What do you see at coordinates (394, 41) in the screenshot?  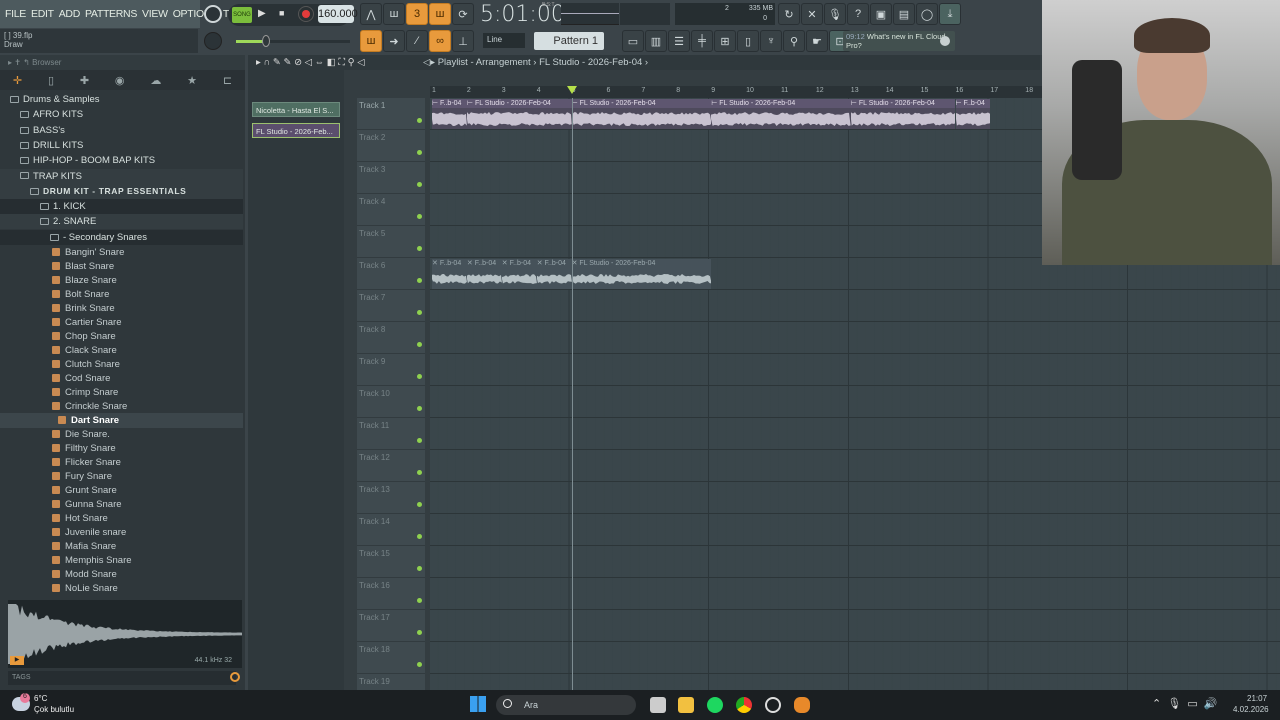 I see `arrow-icon: ➜` at bounding box center [394, 41].